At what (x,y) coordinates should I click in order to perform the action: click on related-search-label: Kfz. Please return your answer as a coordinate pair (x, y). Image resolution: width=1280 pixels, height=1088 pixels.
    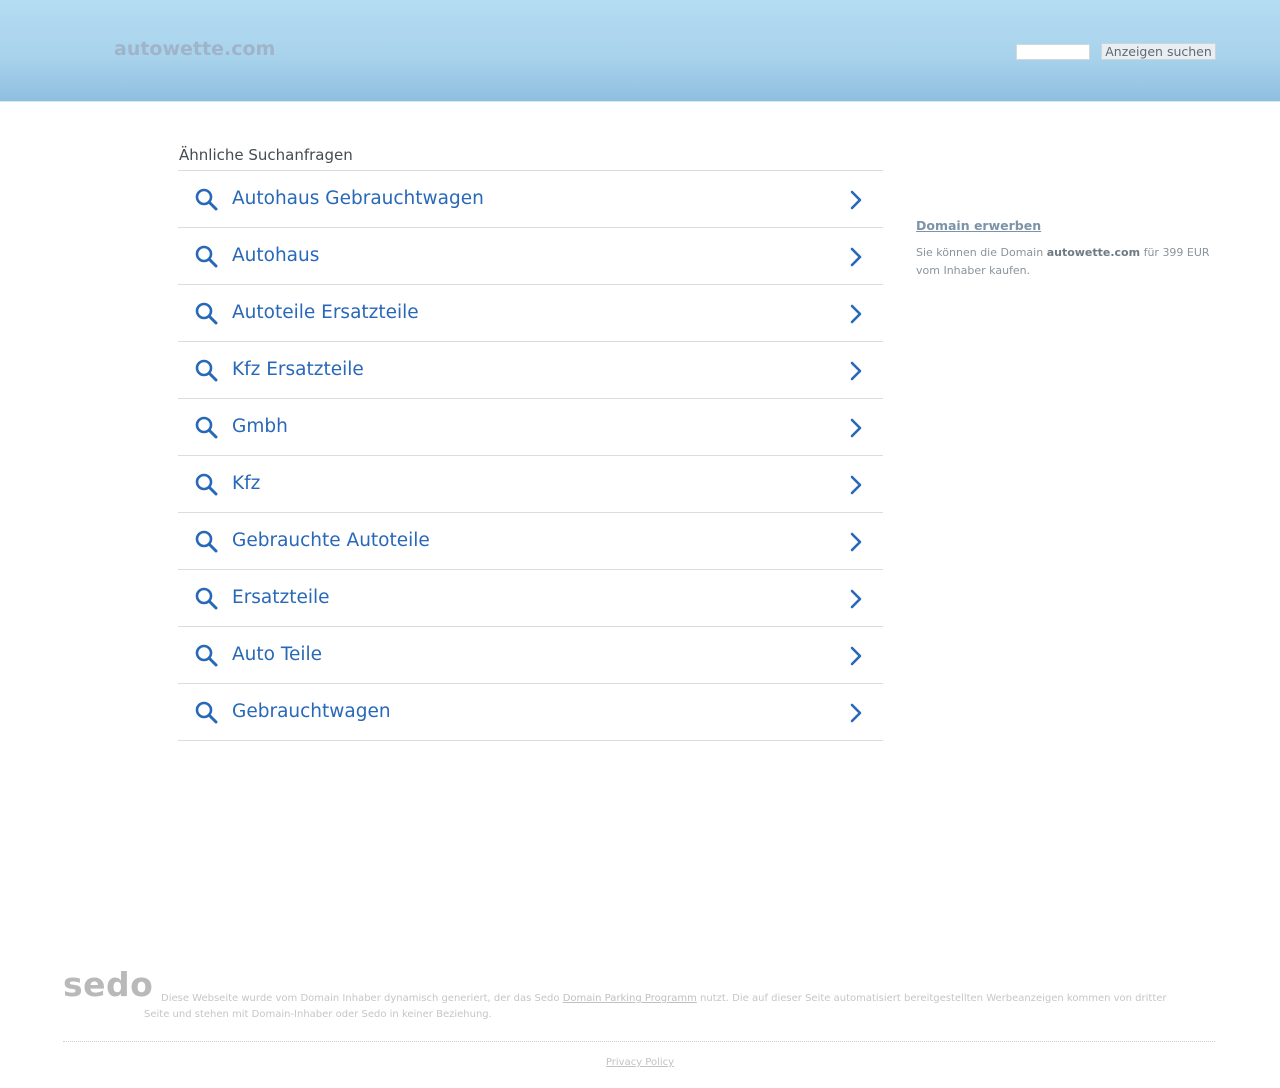
    Looking at the image, I should click on (246, 483).